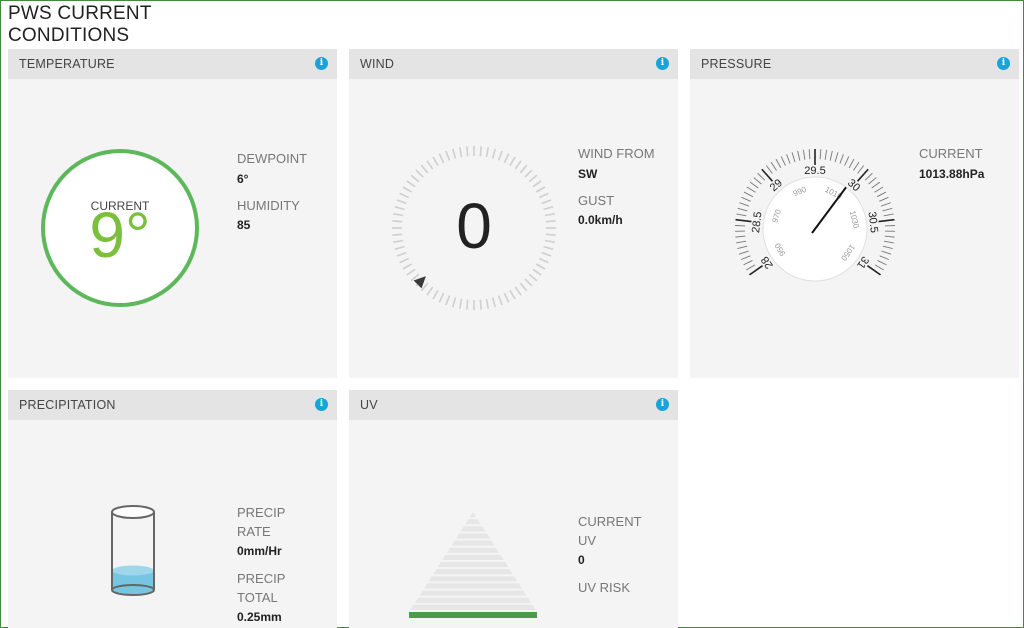 The width and height of the screenshot is (1024, 628). Describe the element at coordinates (587, 540) in the screenshot. I see `uv-current-label-line2: UV` at that location.